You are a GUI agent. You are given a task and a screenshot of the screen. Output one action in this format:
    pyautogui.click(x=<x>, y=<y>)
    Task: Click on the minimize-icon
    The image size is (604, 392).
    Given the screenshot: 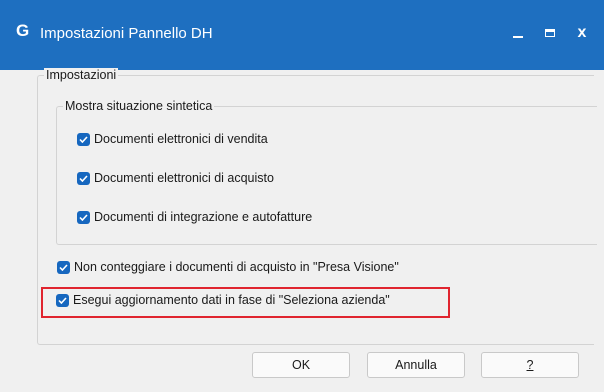 What is the action you would take?
    pyautogui.click(x=518, y=37)
    